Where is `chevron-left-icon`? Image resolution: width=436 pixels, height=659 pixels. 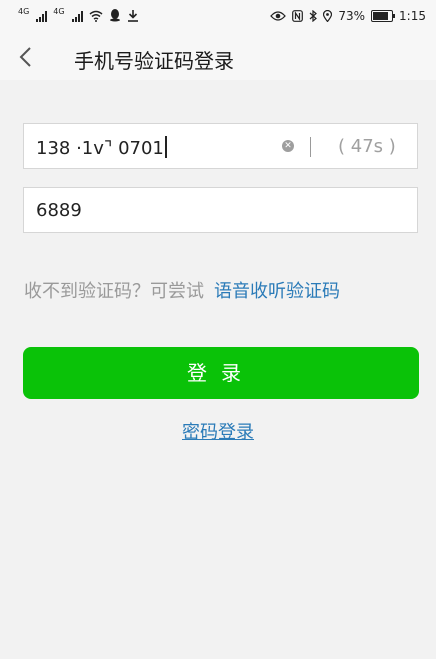 chevron-left-icon is located at coordinates (27, 57).